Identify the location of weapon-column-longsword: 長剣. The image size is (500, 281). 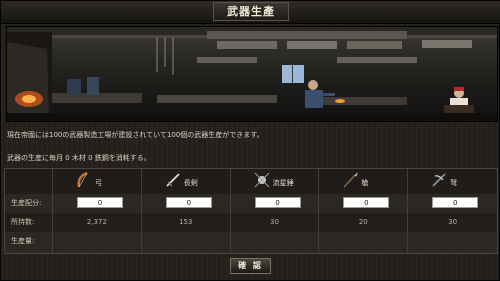
(186, 181).